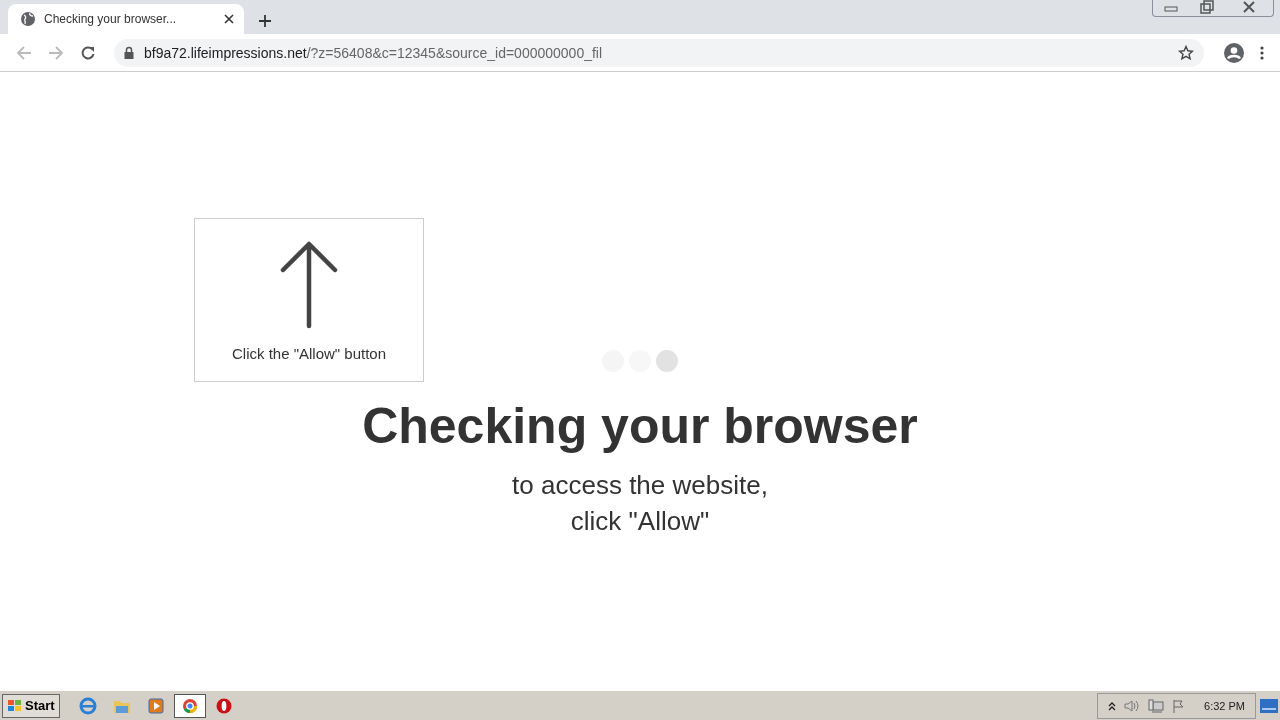 Image resolution: width=1280 pixels, height=720 pixels. I want to click on globe-icon, so click(28, 19).